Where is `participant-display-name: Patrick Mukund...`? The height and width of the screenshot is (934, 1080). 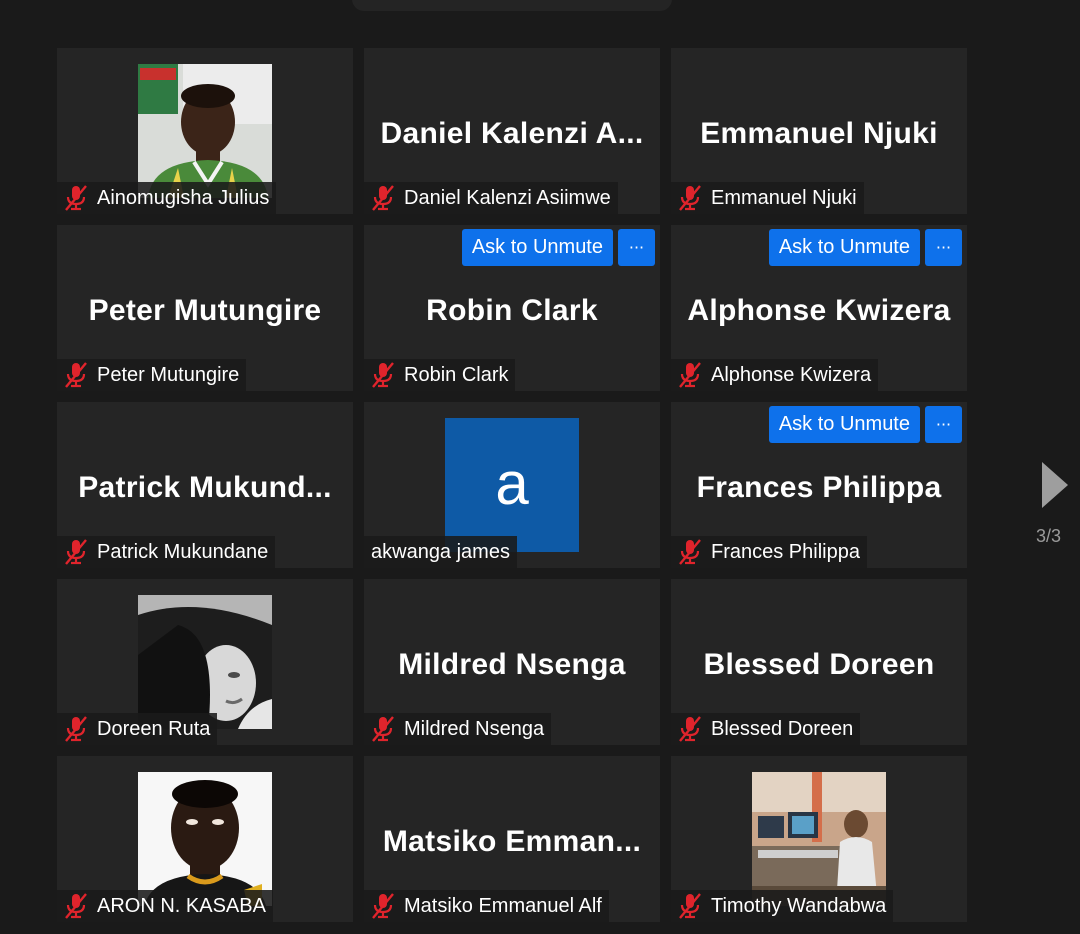 participant-display-name: Patrick Mukund... is located at coordinates (205, 487).